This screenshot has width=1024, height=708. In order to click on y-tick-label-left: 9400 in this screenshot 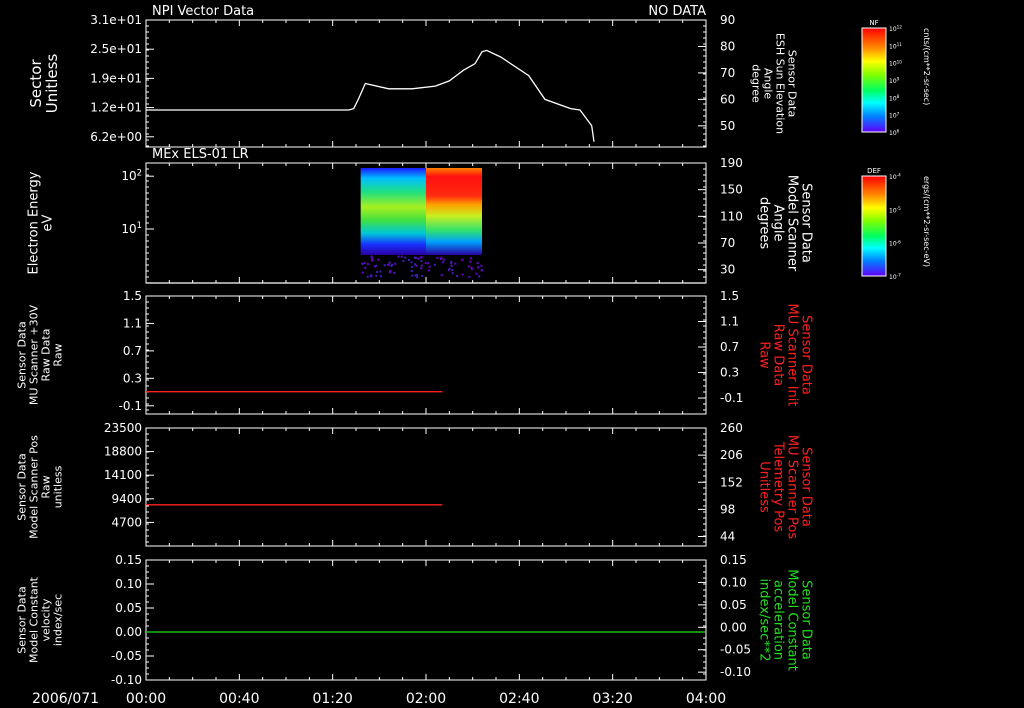, I will do `click(126, 499)`.